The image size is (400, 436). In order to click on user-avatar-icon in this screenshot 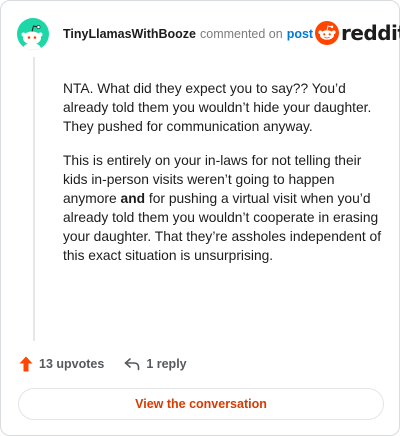, I will do `click(33, 34)`.